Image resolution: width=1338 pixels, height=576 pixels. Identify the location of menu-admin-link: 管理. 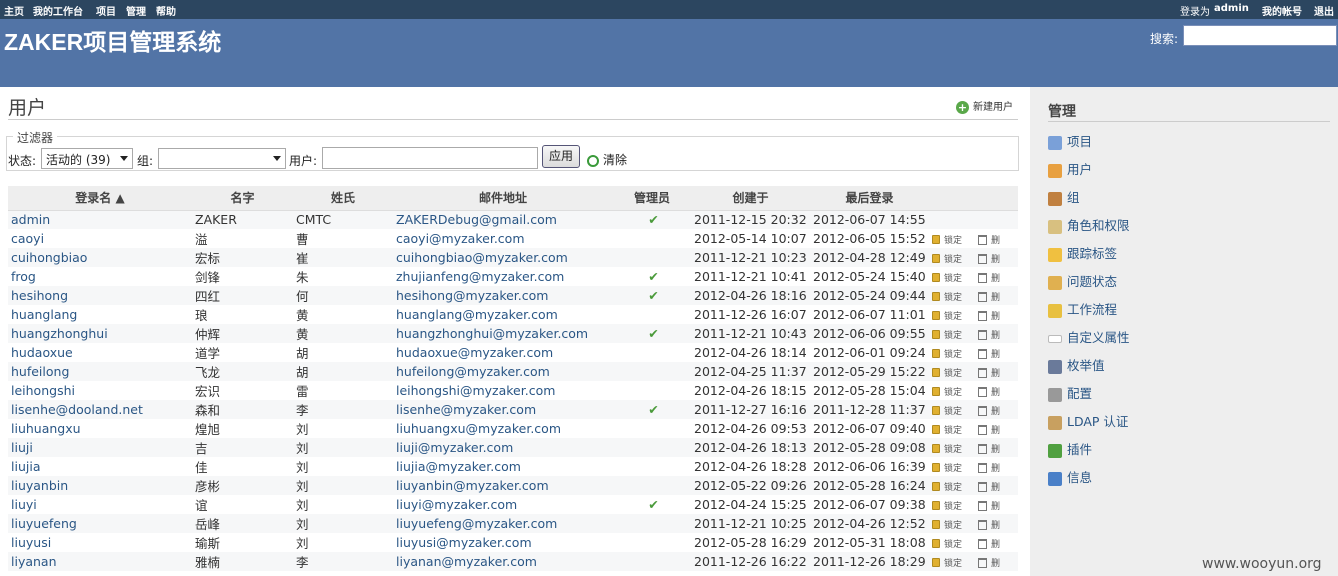
(136, 10).